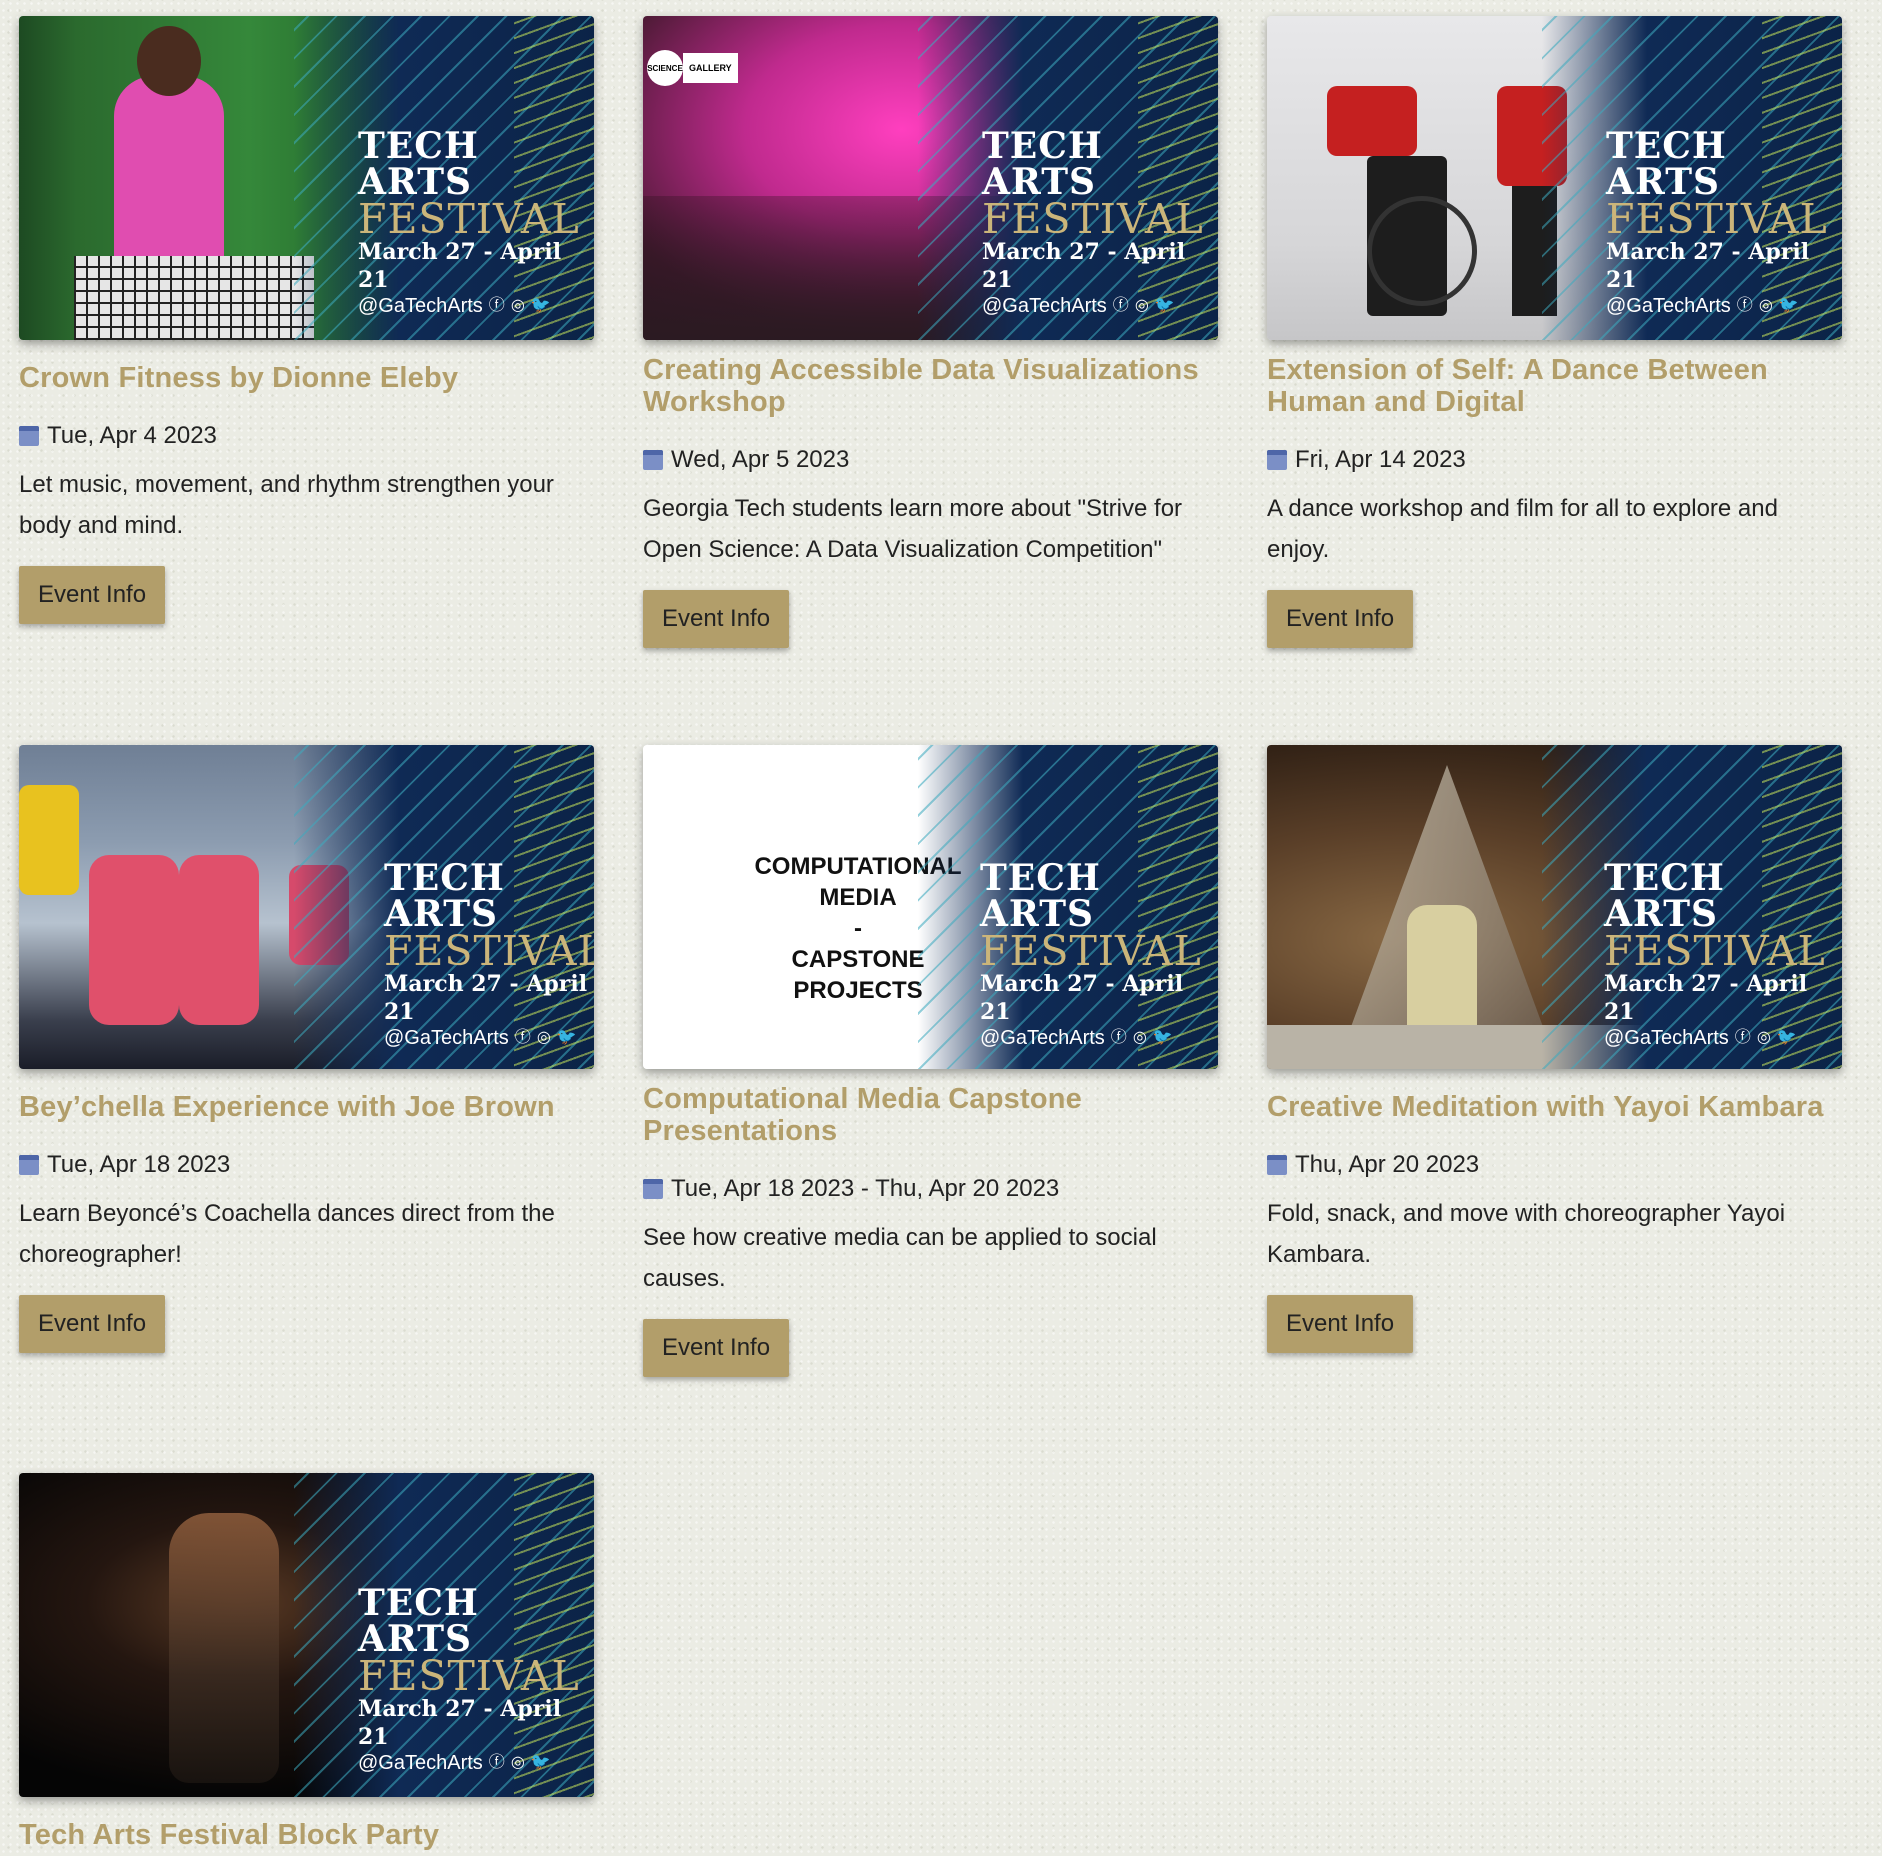 This screenshot has height=1856, width=1882. What do you see at coordinates (1380, 459) in the screenshot?
I see `event-date: Fri, Apr 14 2023` at bounding box center [1380, 459].